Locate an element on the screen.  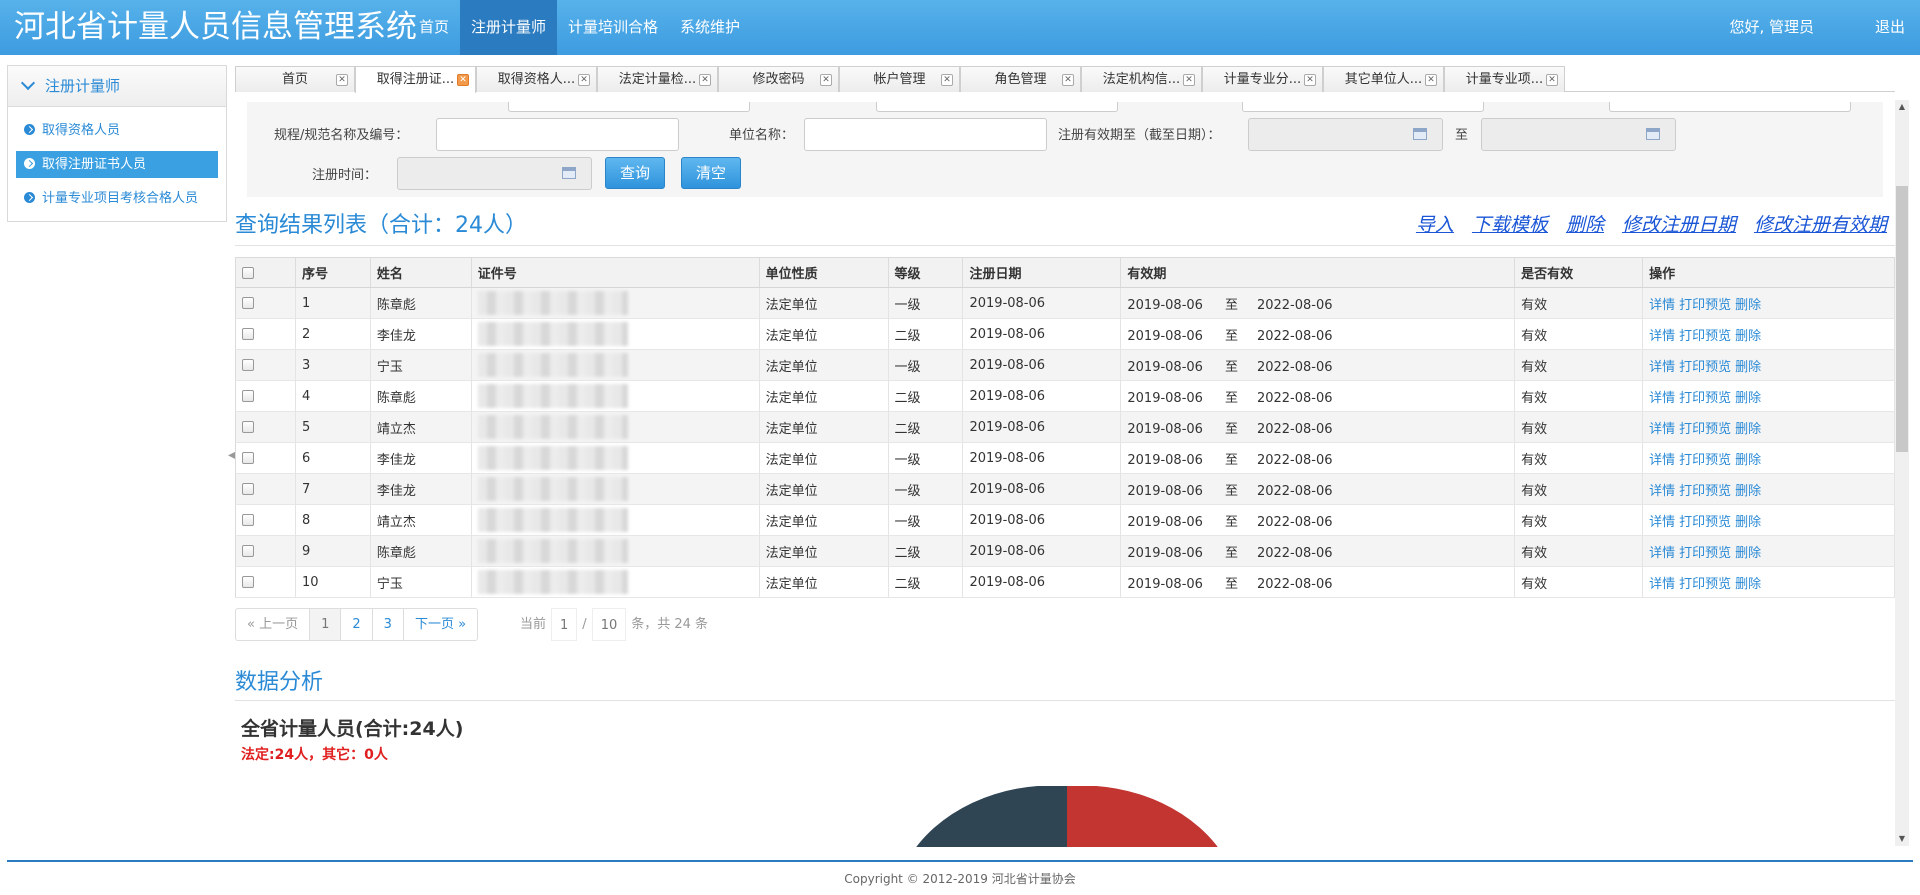
query-button: 查询 is located at coordinates (635, 173).